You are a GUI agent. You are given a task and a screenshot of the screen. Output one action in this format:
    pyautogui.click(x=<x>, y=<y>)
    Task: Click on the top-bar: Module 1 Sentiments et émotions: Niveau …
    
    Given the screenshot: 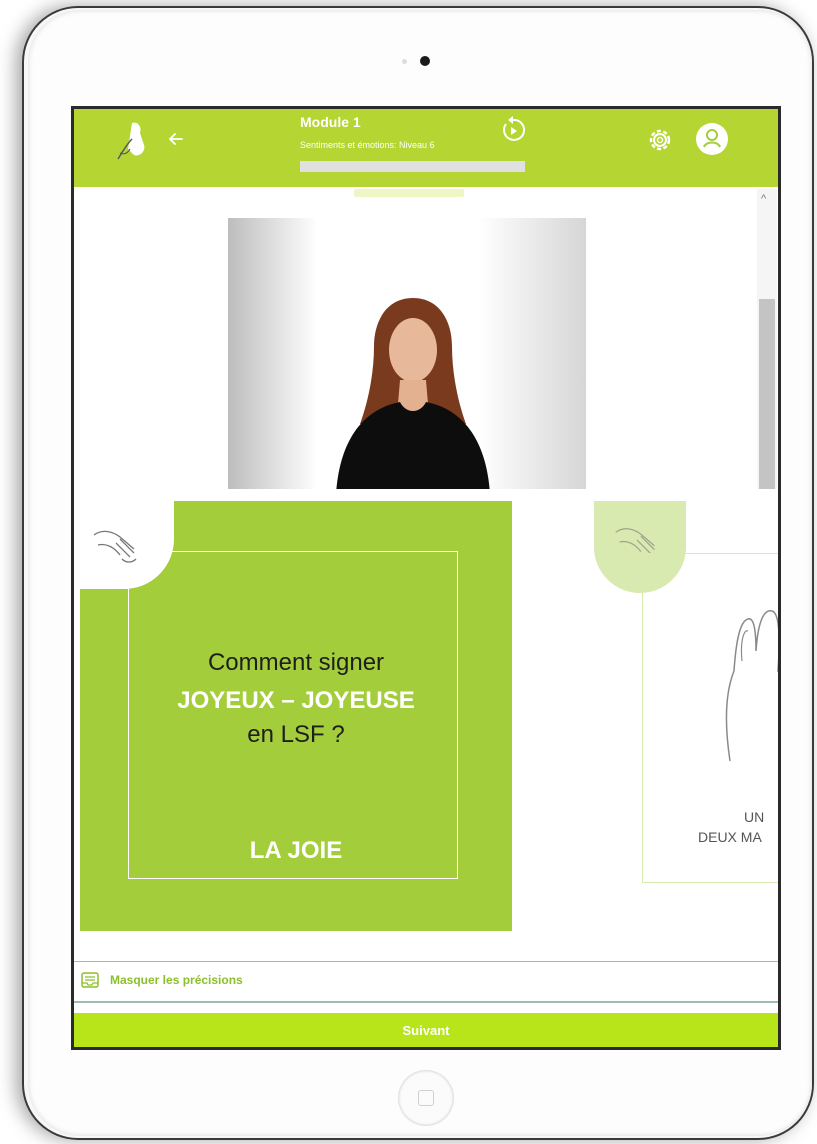 What is the action you would take?
    pyautogui.click(x=426, y=148)
    